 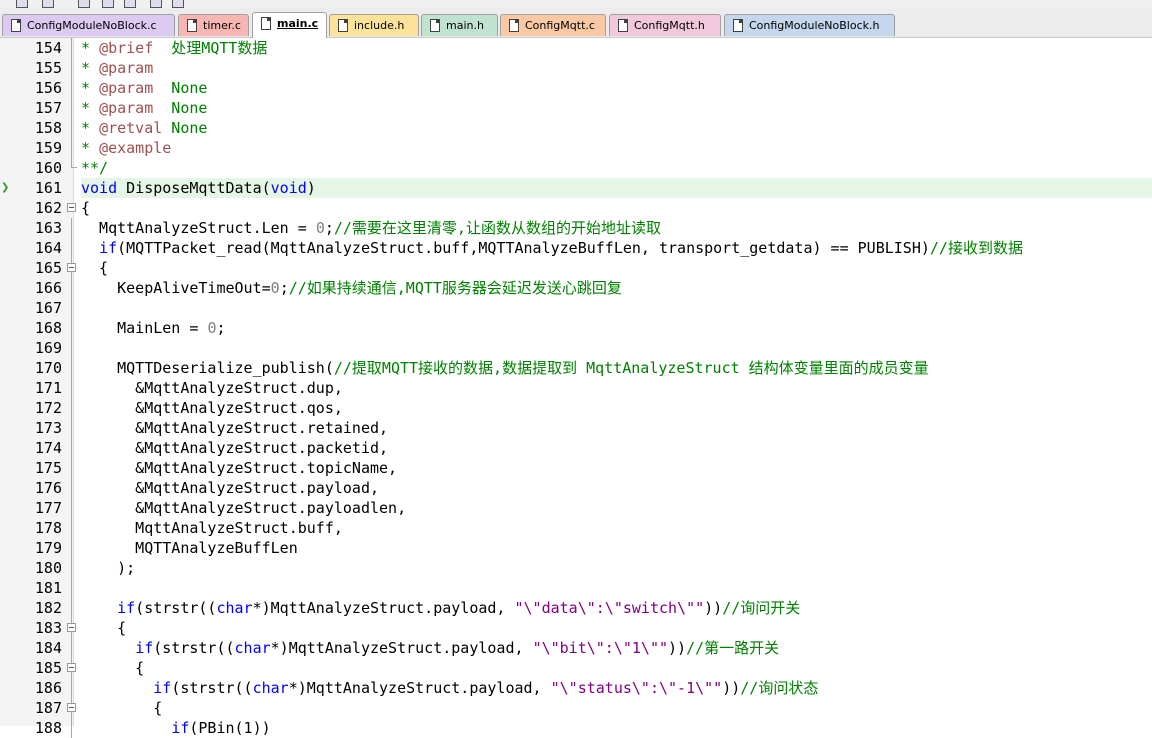 I want to click on tab-configmqtt-c: ConfigMqtt.c, so click(x=553, y=25).